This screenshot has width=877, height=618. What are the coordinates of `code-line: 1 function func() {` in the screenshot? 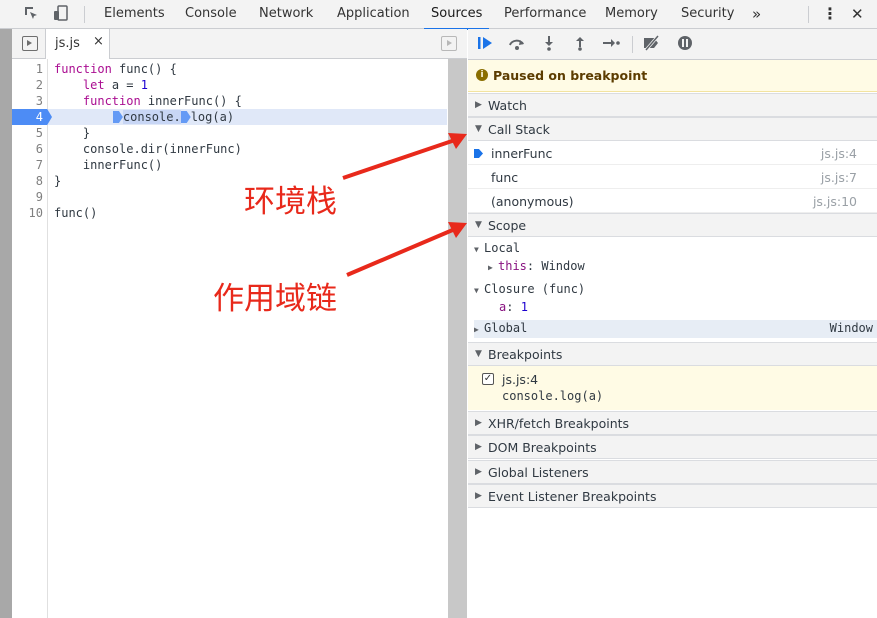 It's located at (229, 69).